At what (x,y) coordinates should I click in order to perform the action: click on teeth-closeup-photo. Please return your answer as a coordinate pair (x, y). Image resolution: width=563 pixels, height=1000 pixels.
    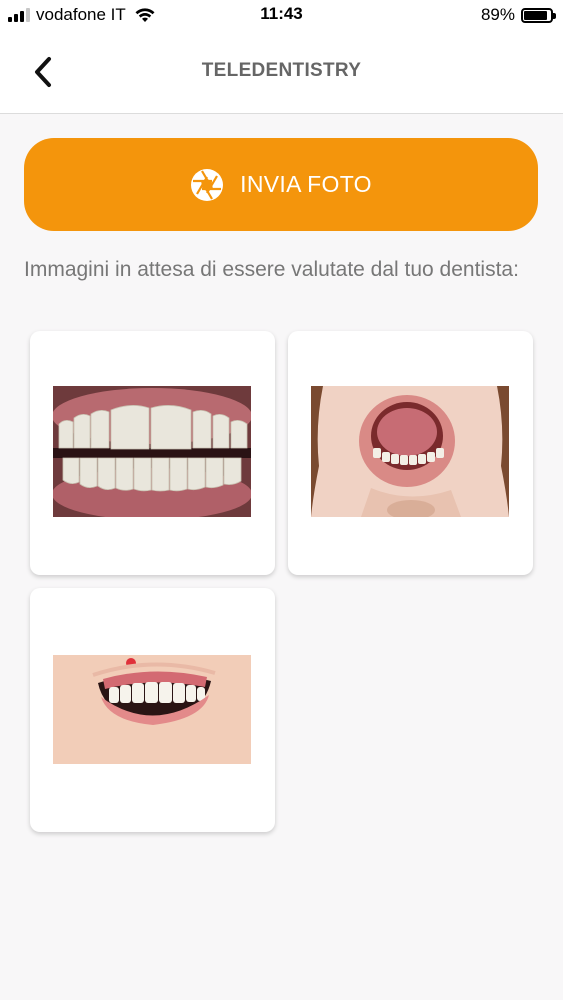
    Looking at the image, I should click on (152, 451).